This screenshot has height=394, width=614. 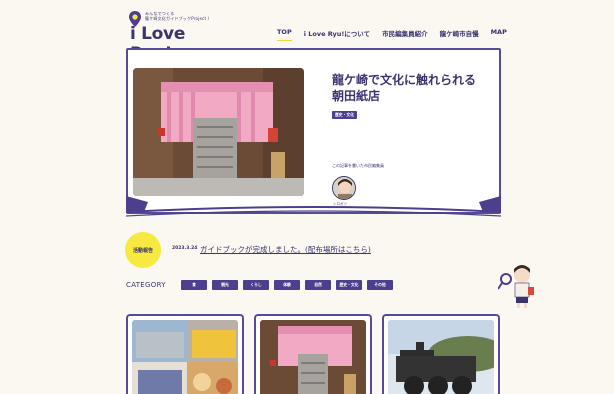 What do you see at coordinates (405, 34) in the screenshot?
I see `nav-editors: 市民編集員紹介` at bounding box center [405, 34].